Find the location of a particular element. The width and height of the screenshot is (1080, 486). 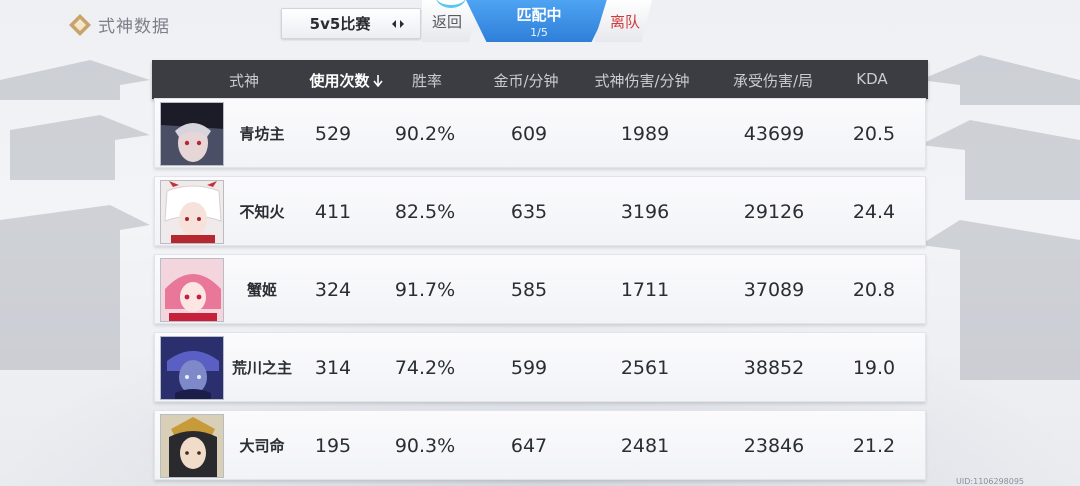

matching-player-count: 1/5 is located at coordinates (539, 32).